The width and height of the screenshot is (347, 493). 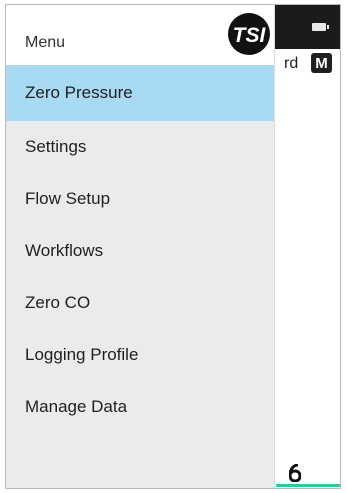 What do you see at coordinates (140, 303) in the screenshot?
I see `menu-item-zero-co: Zero CO` at bounding box center [140, 303].